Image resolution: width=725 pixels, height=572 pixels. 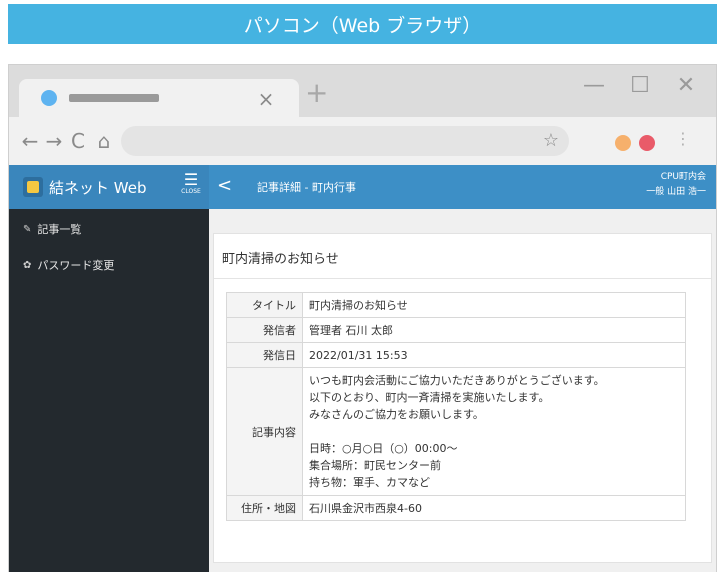 I want to click on forward-arrow-icon: →, so click(x=54, y=141).